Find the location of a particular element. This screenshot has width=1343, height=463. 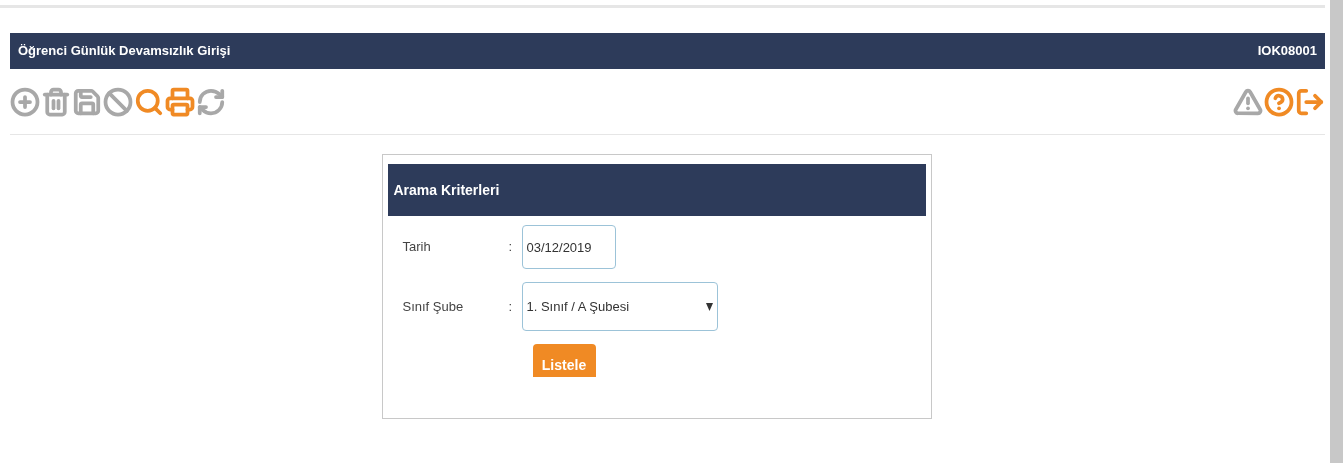

page-code: IOK08001 is located at coordinates (1287, 51).